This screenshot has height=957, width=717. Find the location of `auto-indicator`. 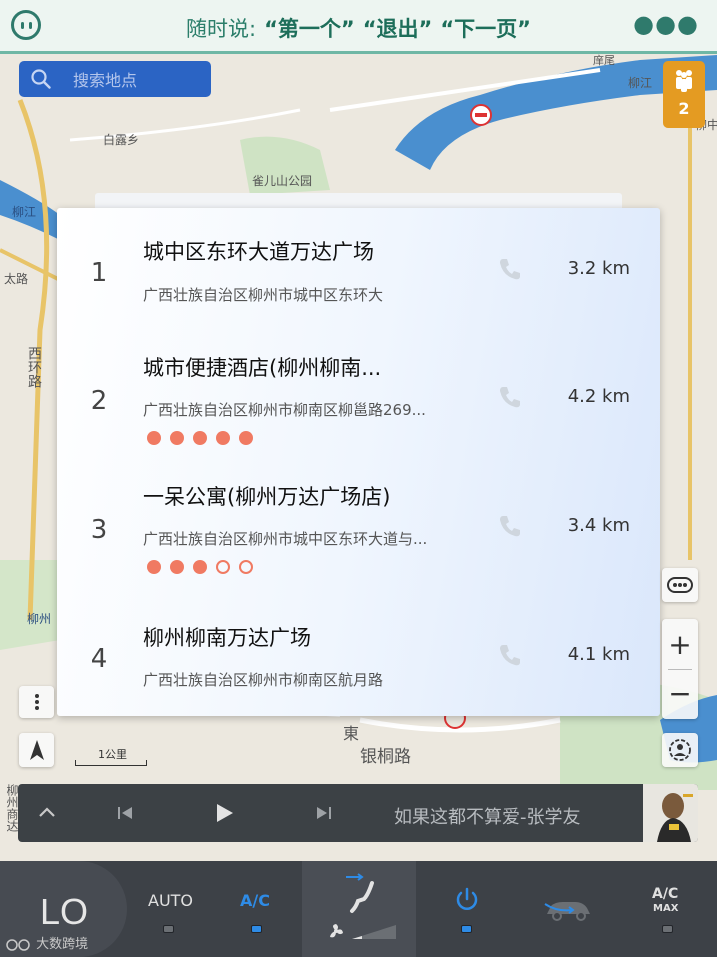

auto-indicator is located at coordinates (168, 929).